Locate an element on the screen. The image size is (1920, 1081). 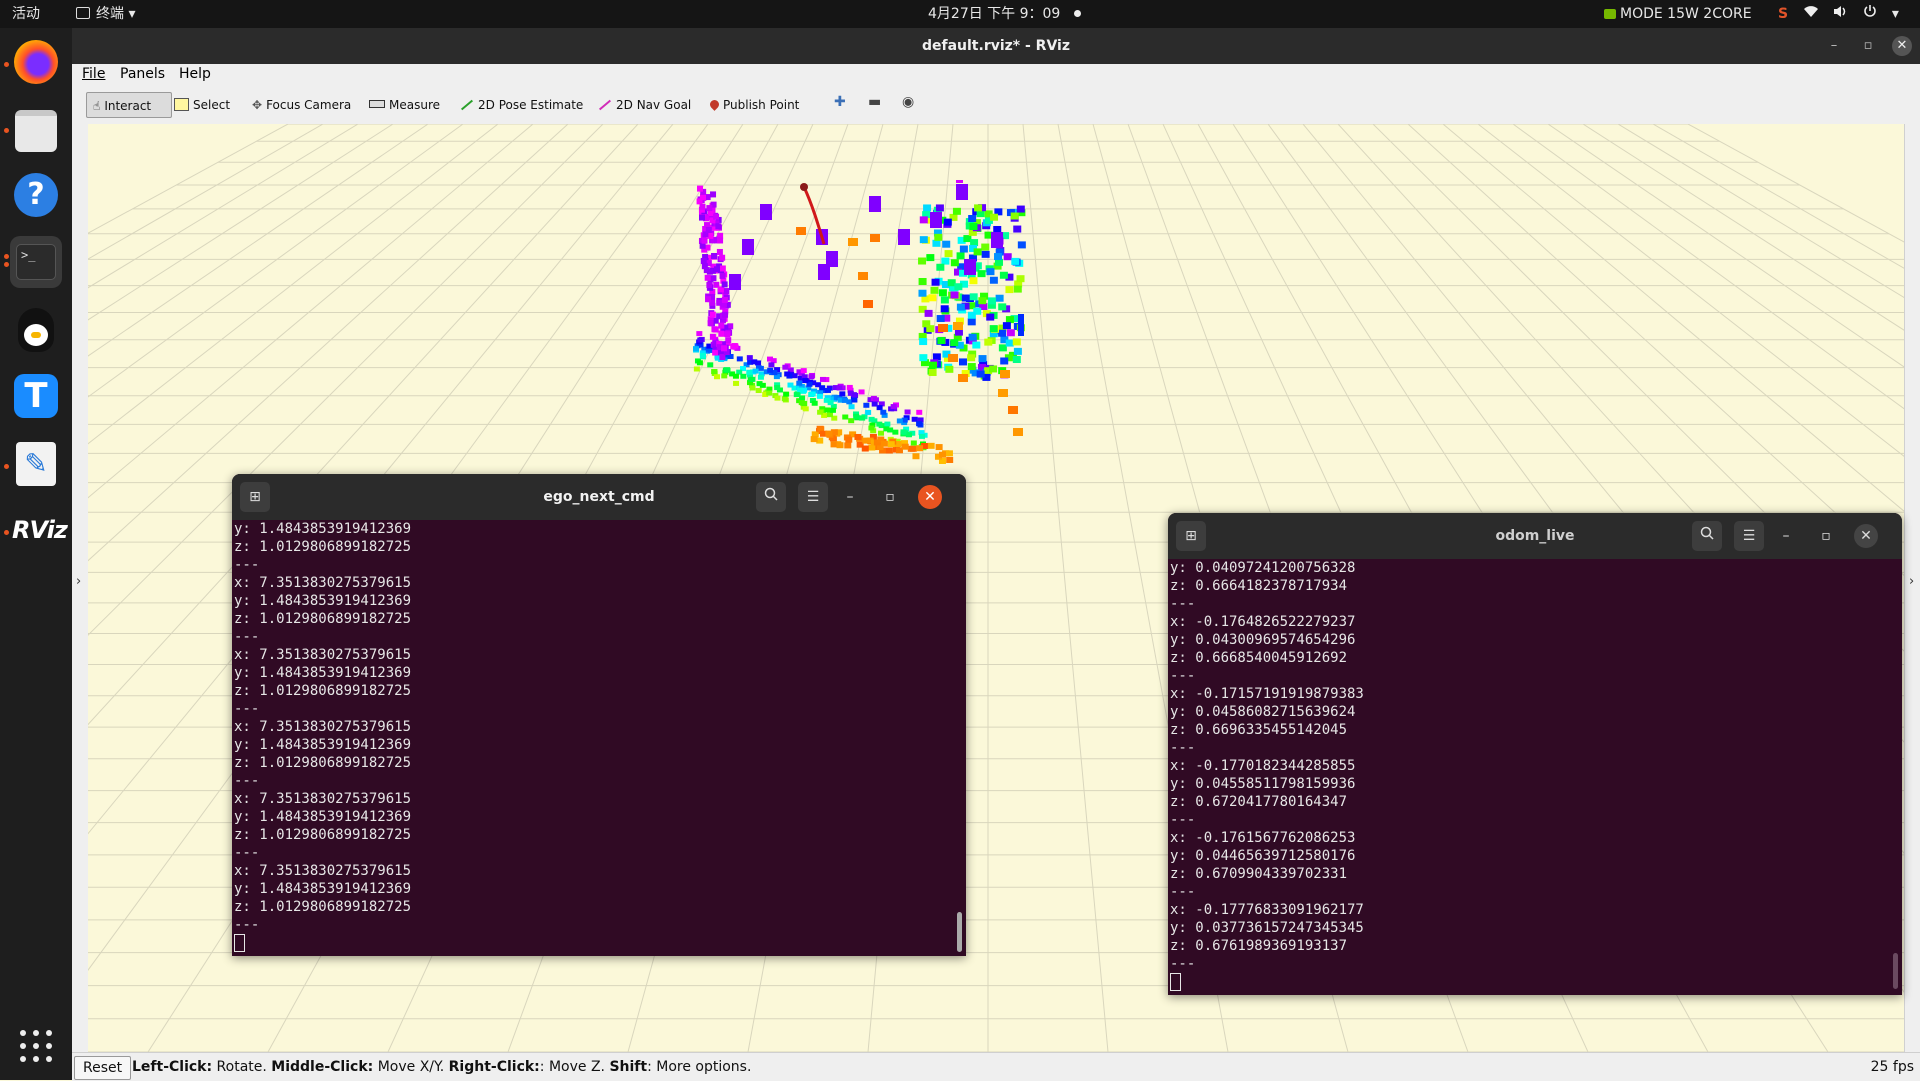
tool-select: Select is located at coordinates (202, 105).